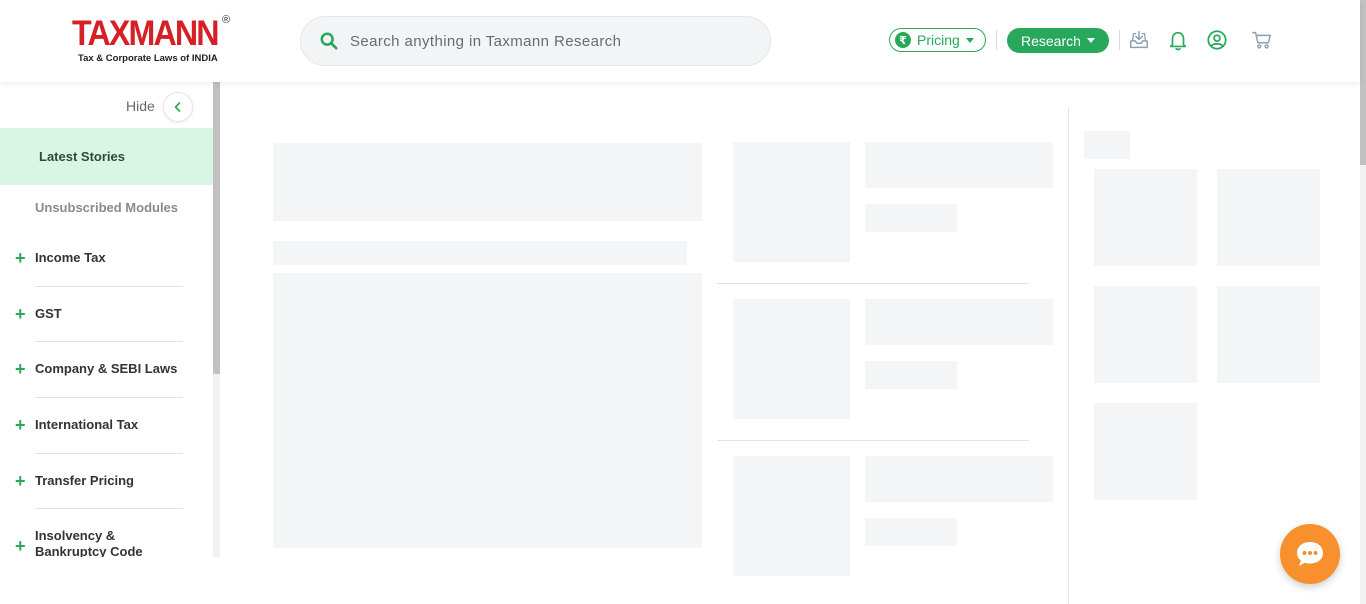  I want to click on cart-icon, so click(1262, 40).